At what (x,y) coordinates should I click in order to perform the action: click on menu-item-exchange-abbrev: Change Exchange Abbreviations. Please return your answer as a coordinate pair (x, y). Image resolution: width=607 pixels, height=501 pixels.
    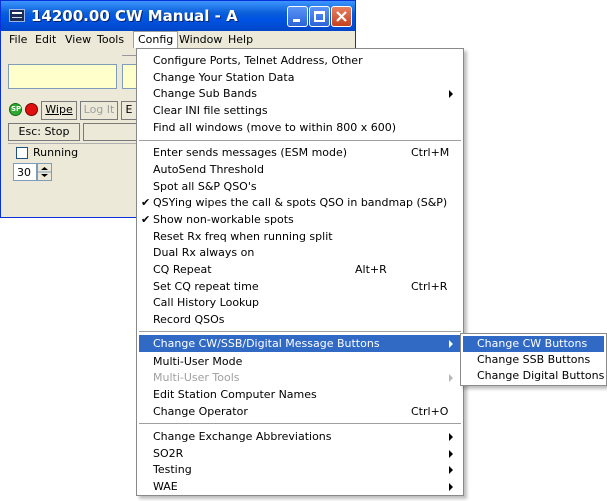
    Looking at the image, I should click on (300, 436).